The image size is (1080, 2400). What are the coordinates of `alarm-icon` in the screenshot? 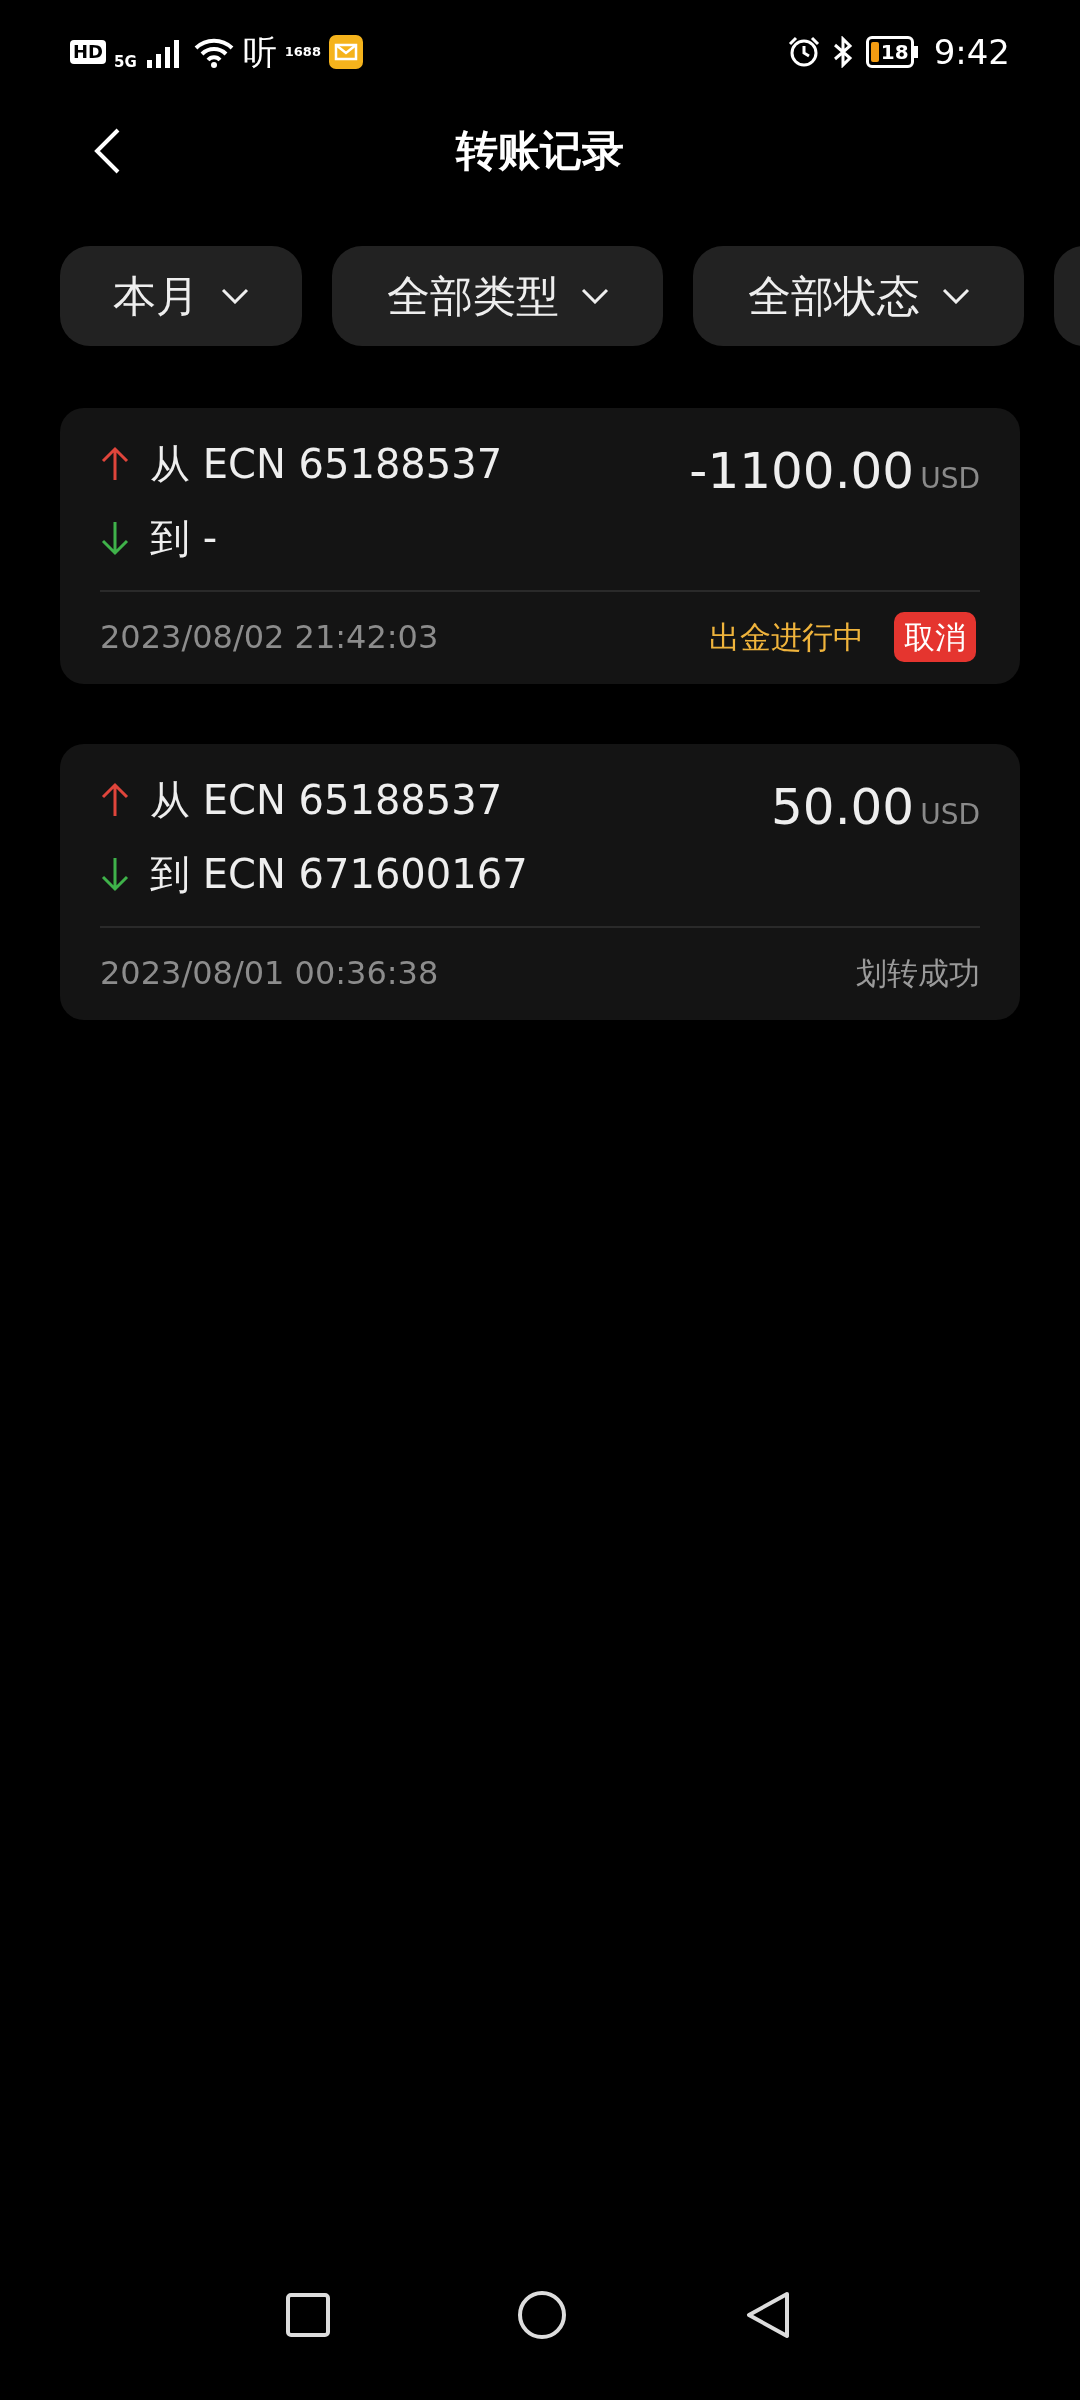 It's located at (803, 52).